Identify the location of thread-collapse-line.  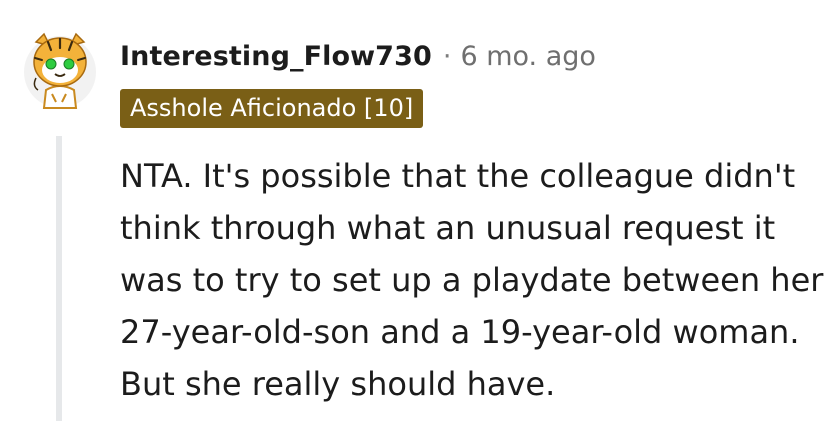
(59, 278).